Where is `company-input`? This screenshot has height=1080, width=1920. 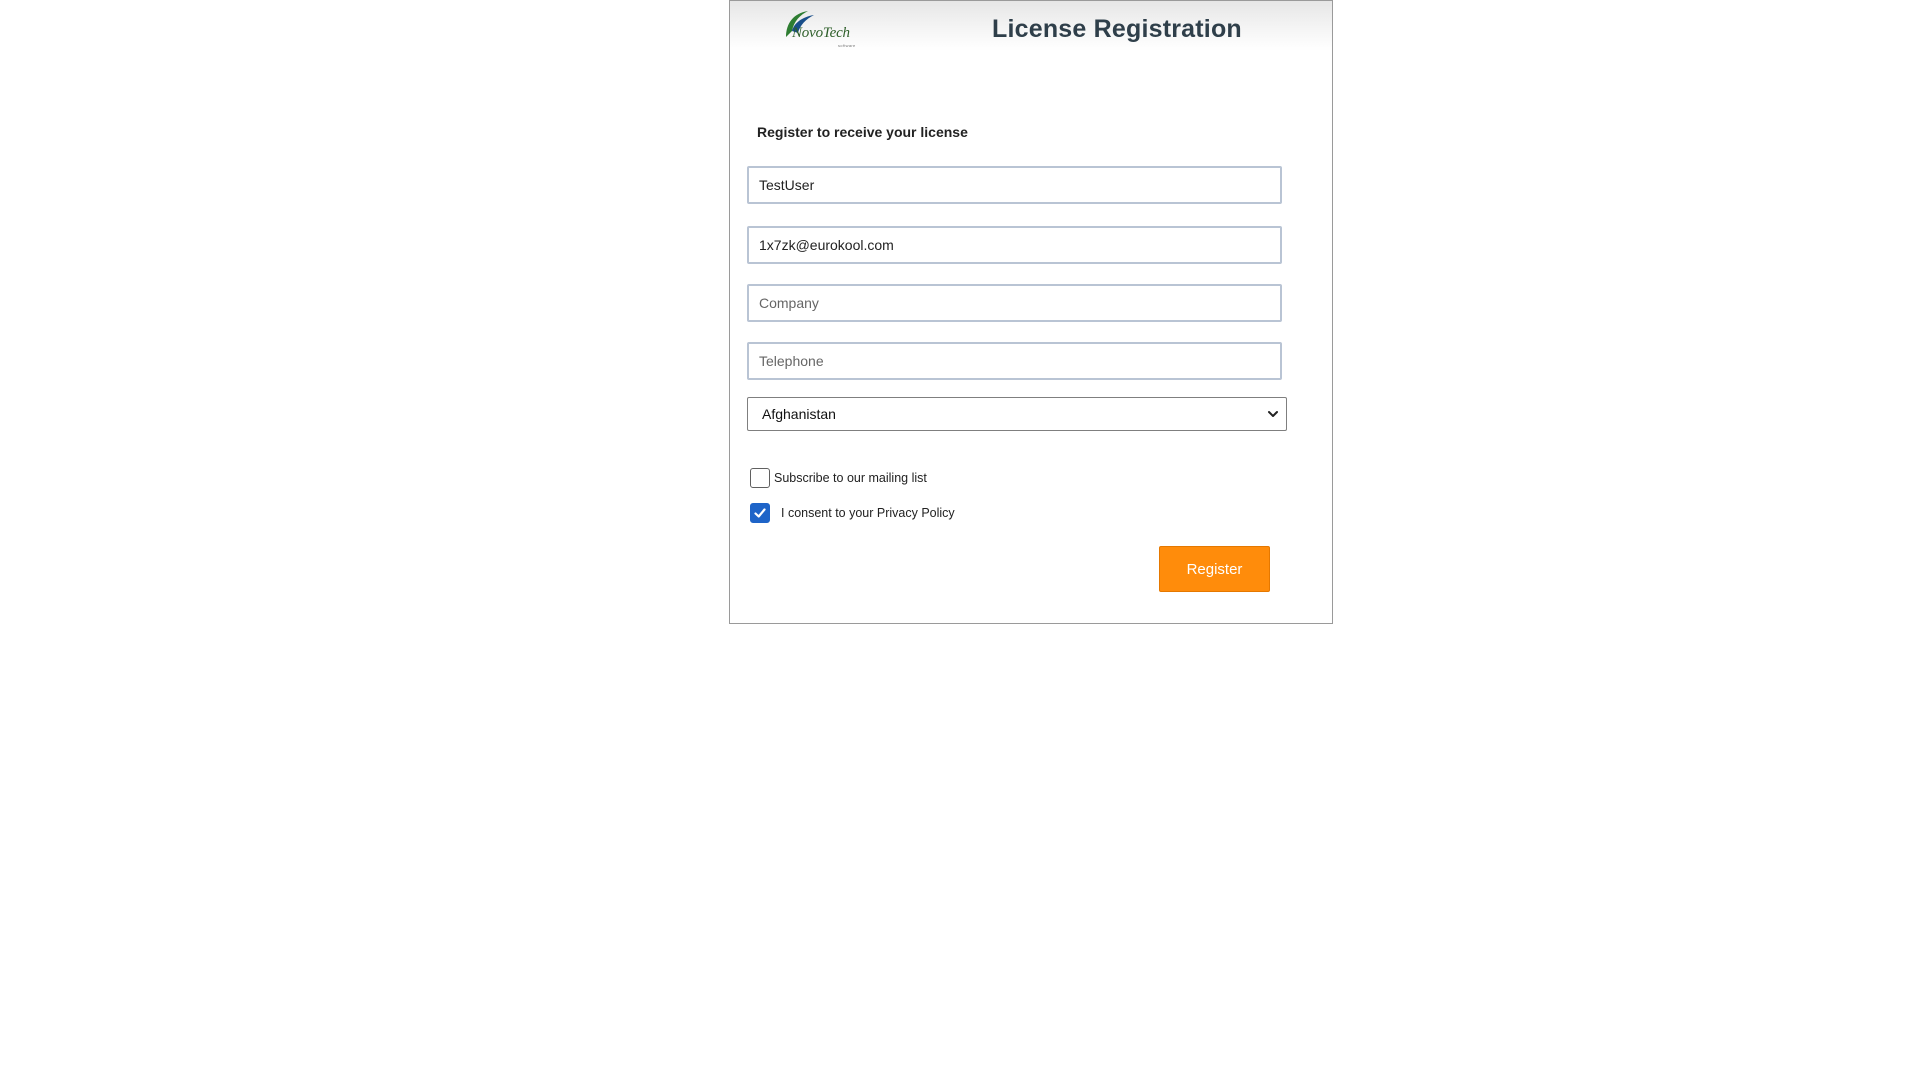 company-input is located at coordinates (1014, 303).